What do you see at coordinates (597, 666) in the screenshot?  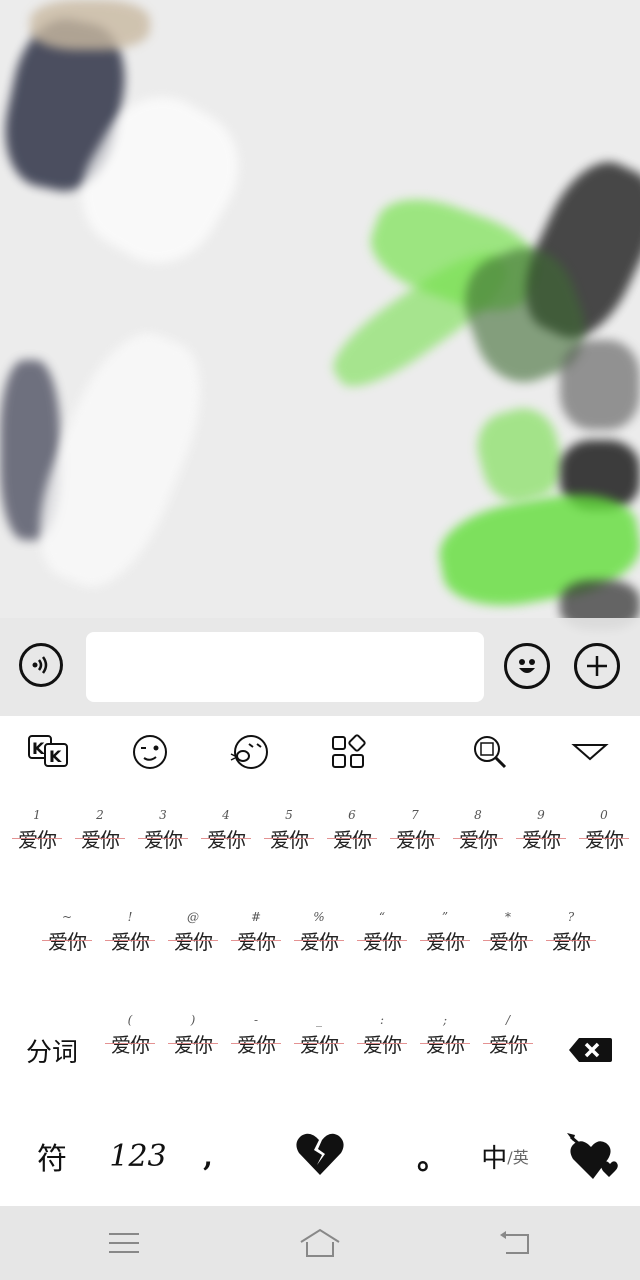 I see `more-button` at bounding box center [597, 666].